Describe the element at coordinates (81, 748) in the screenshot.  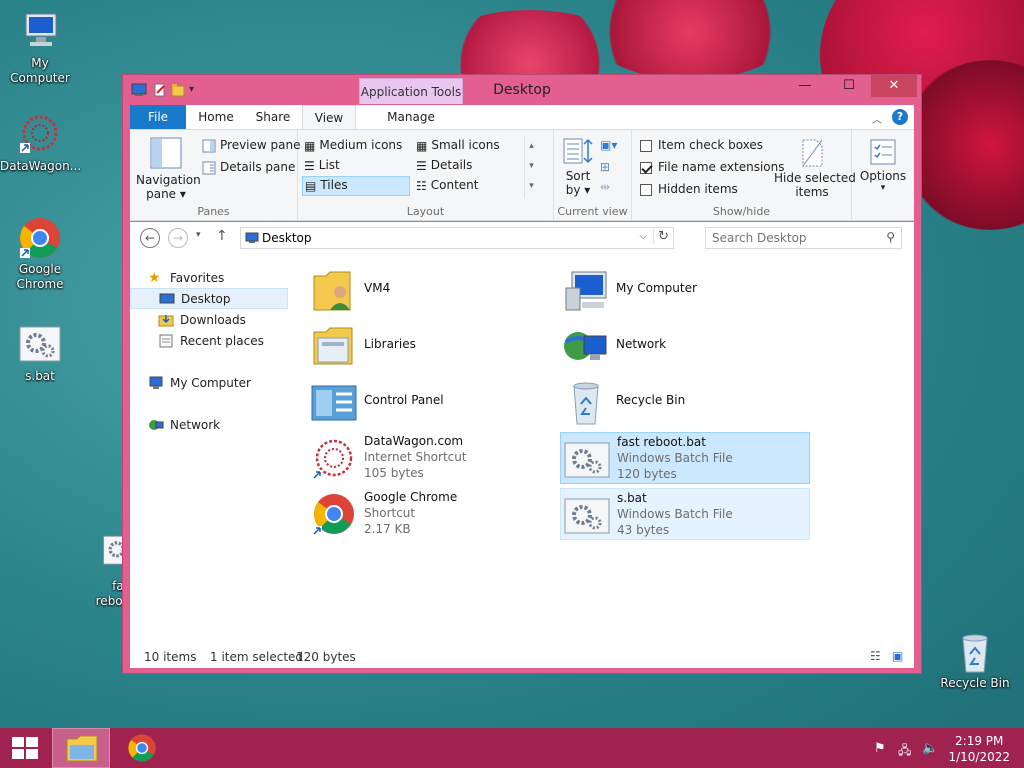
I see `taskbar-file-explorer` at that location.